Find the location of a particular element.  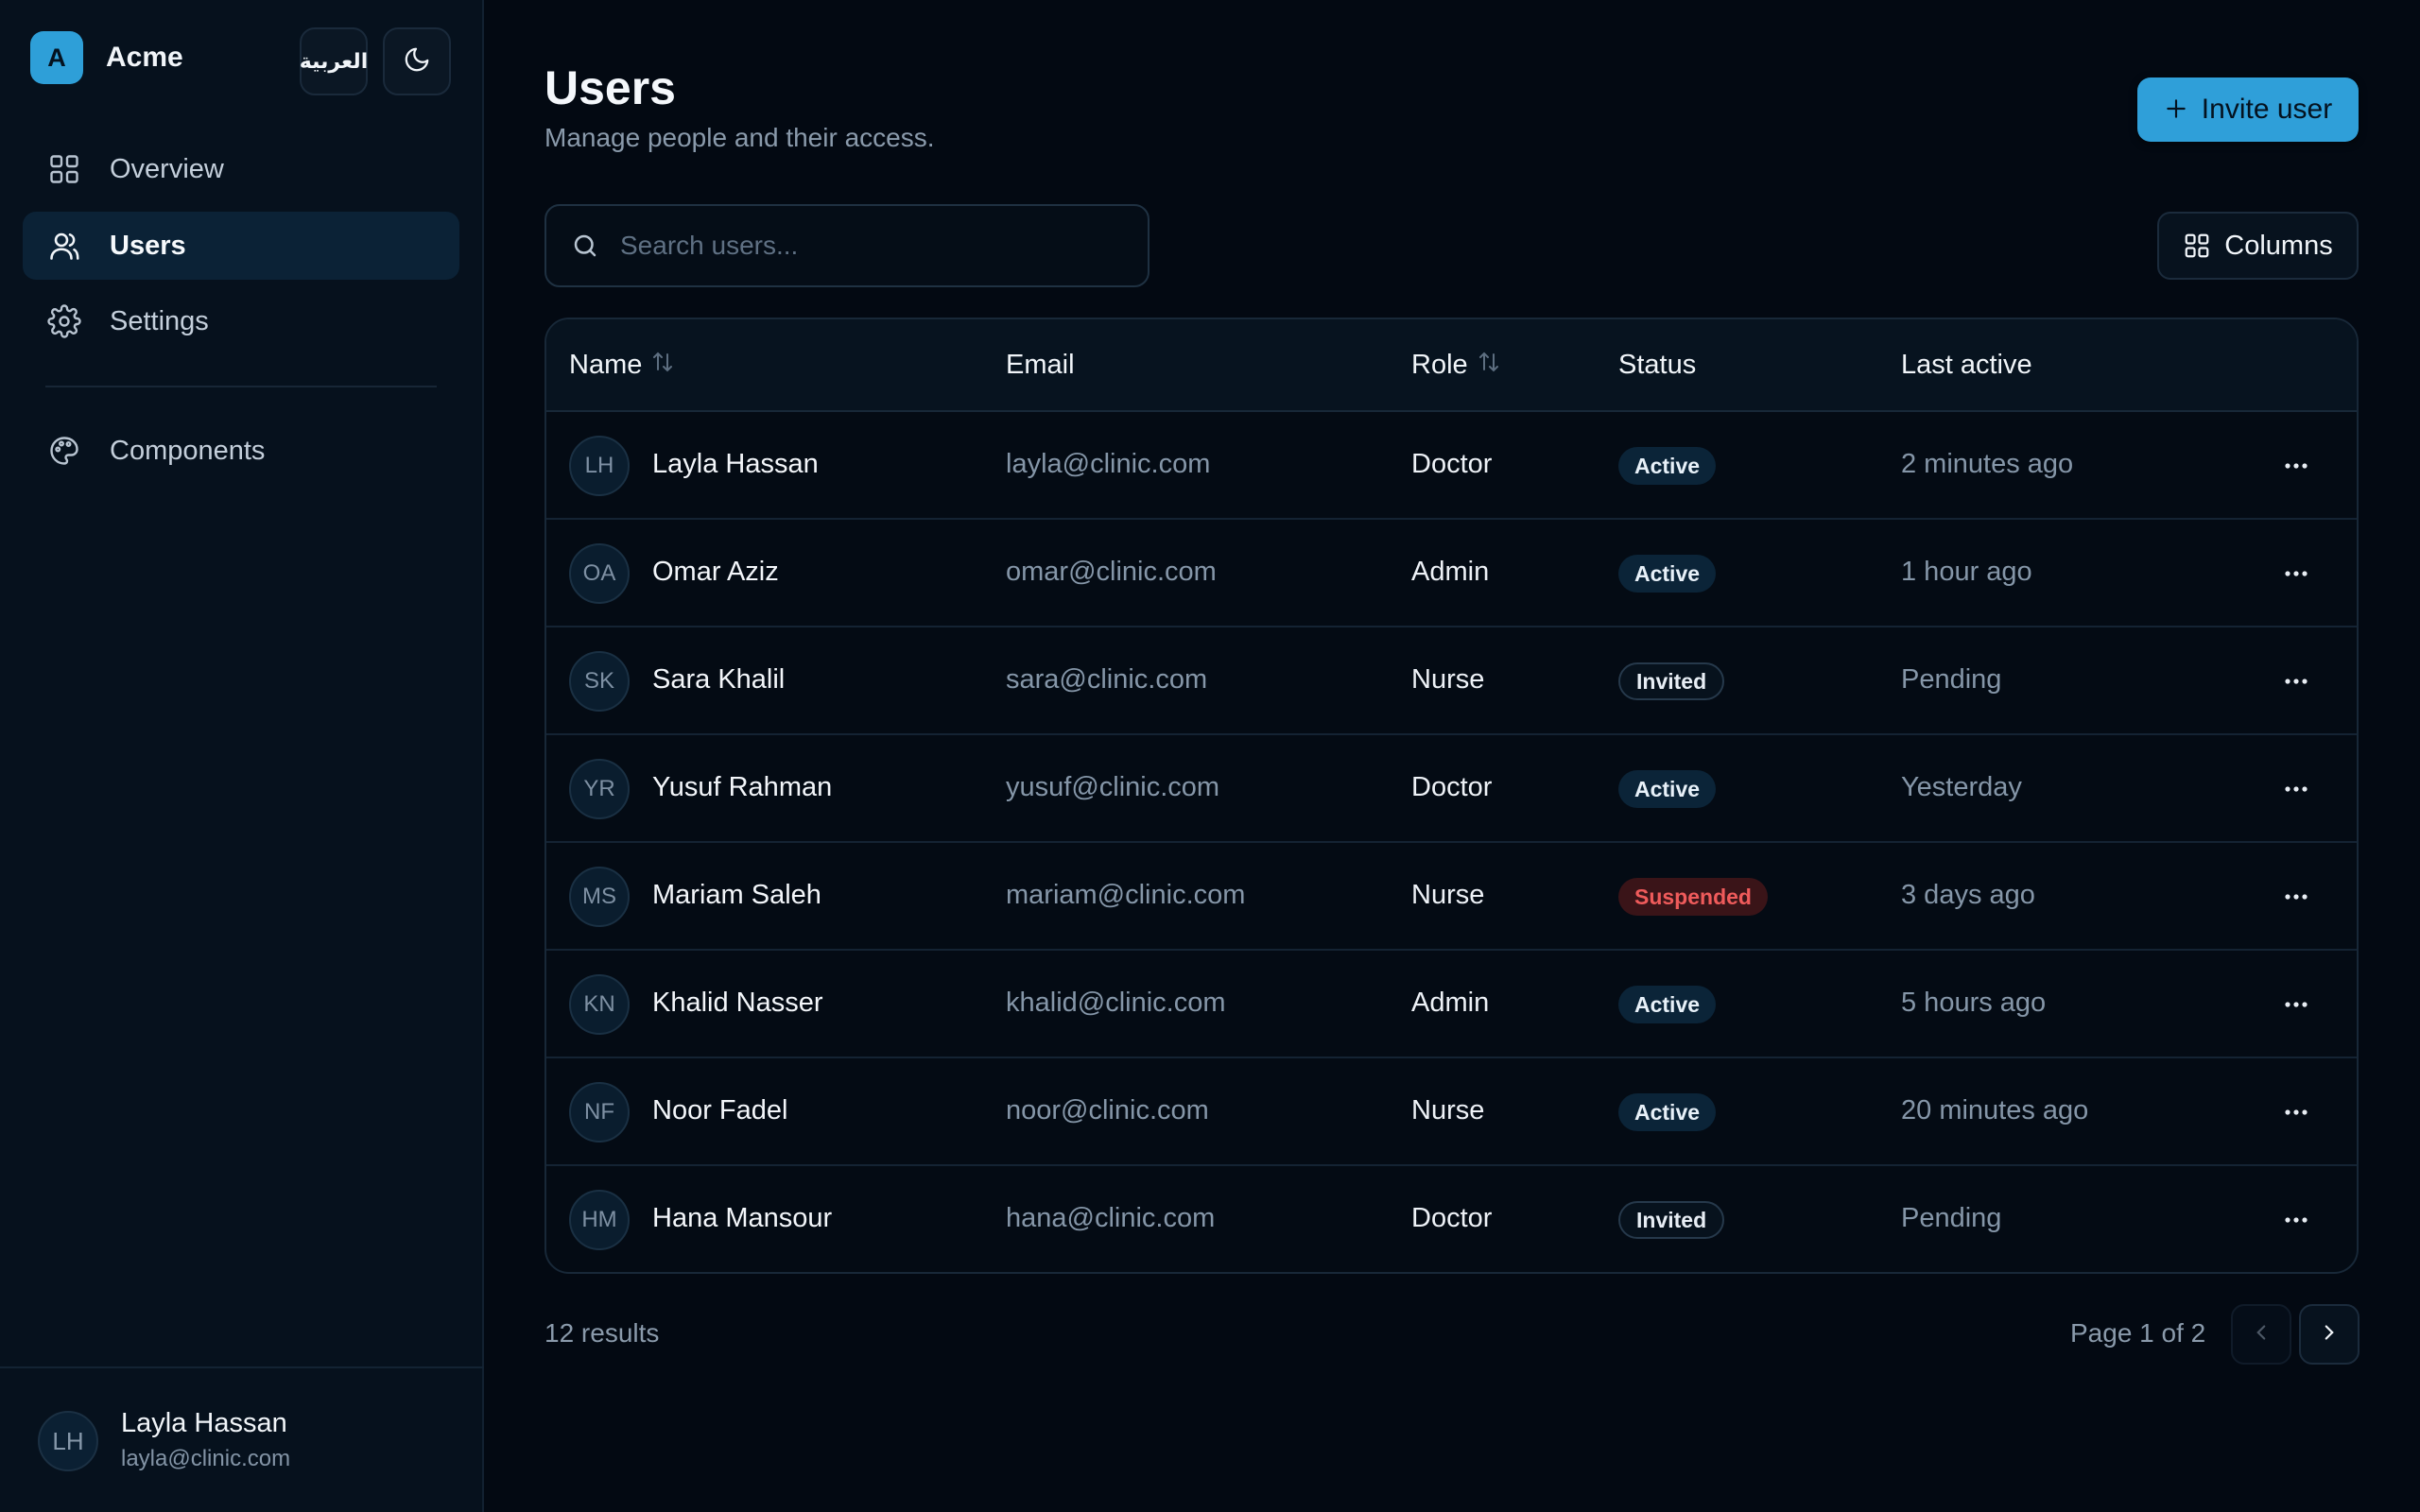

sidebar-item-overview: Overview is located at coordinates (241, 169).